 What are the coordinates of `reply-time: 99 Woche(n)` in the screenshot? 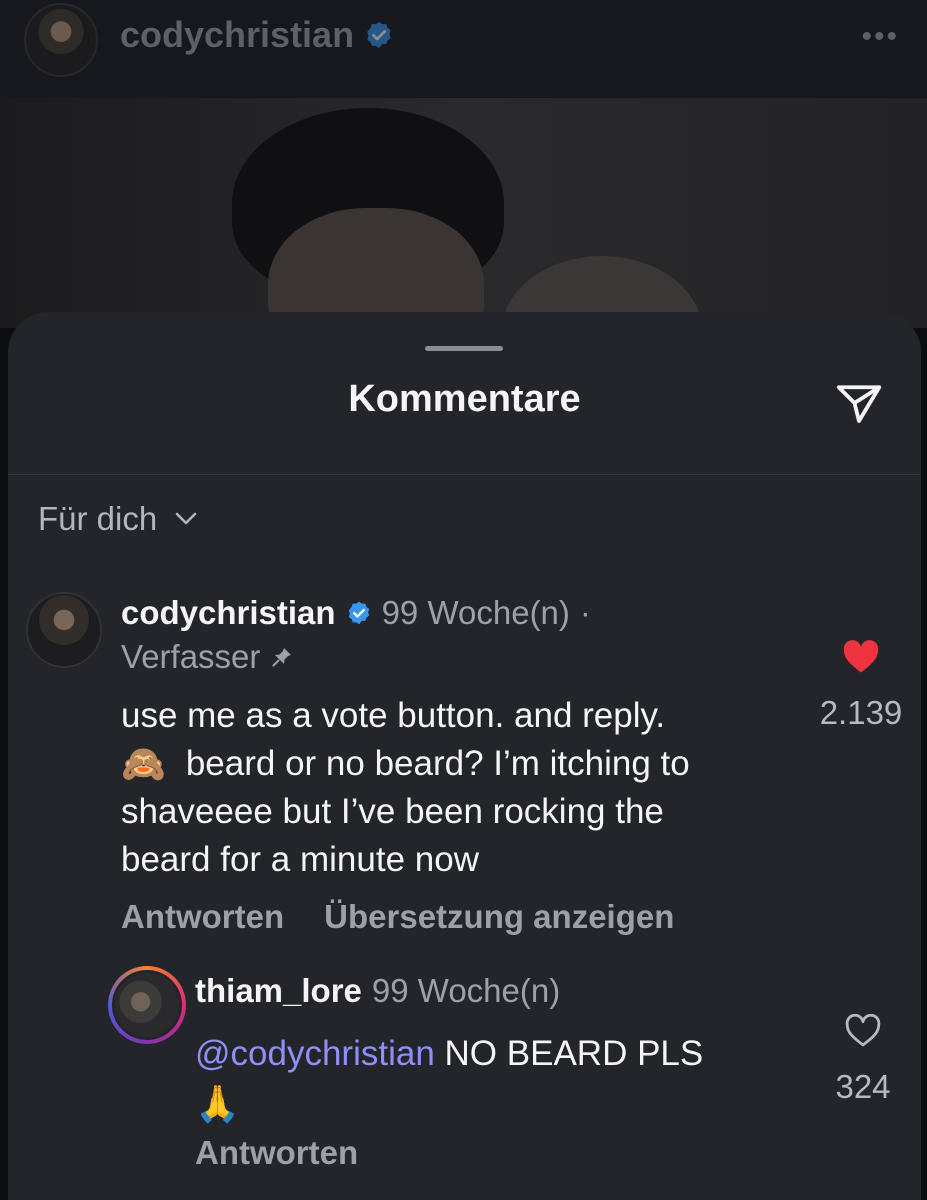 It's located at (466, 990).